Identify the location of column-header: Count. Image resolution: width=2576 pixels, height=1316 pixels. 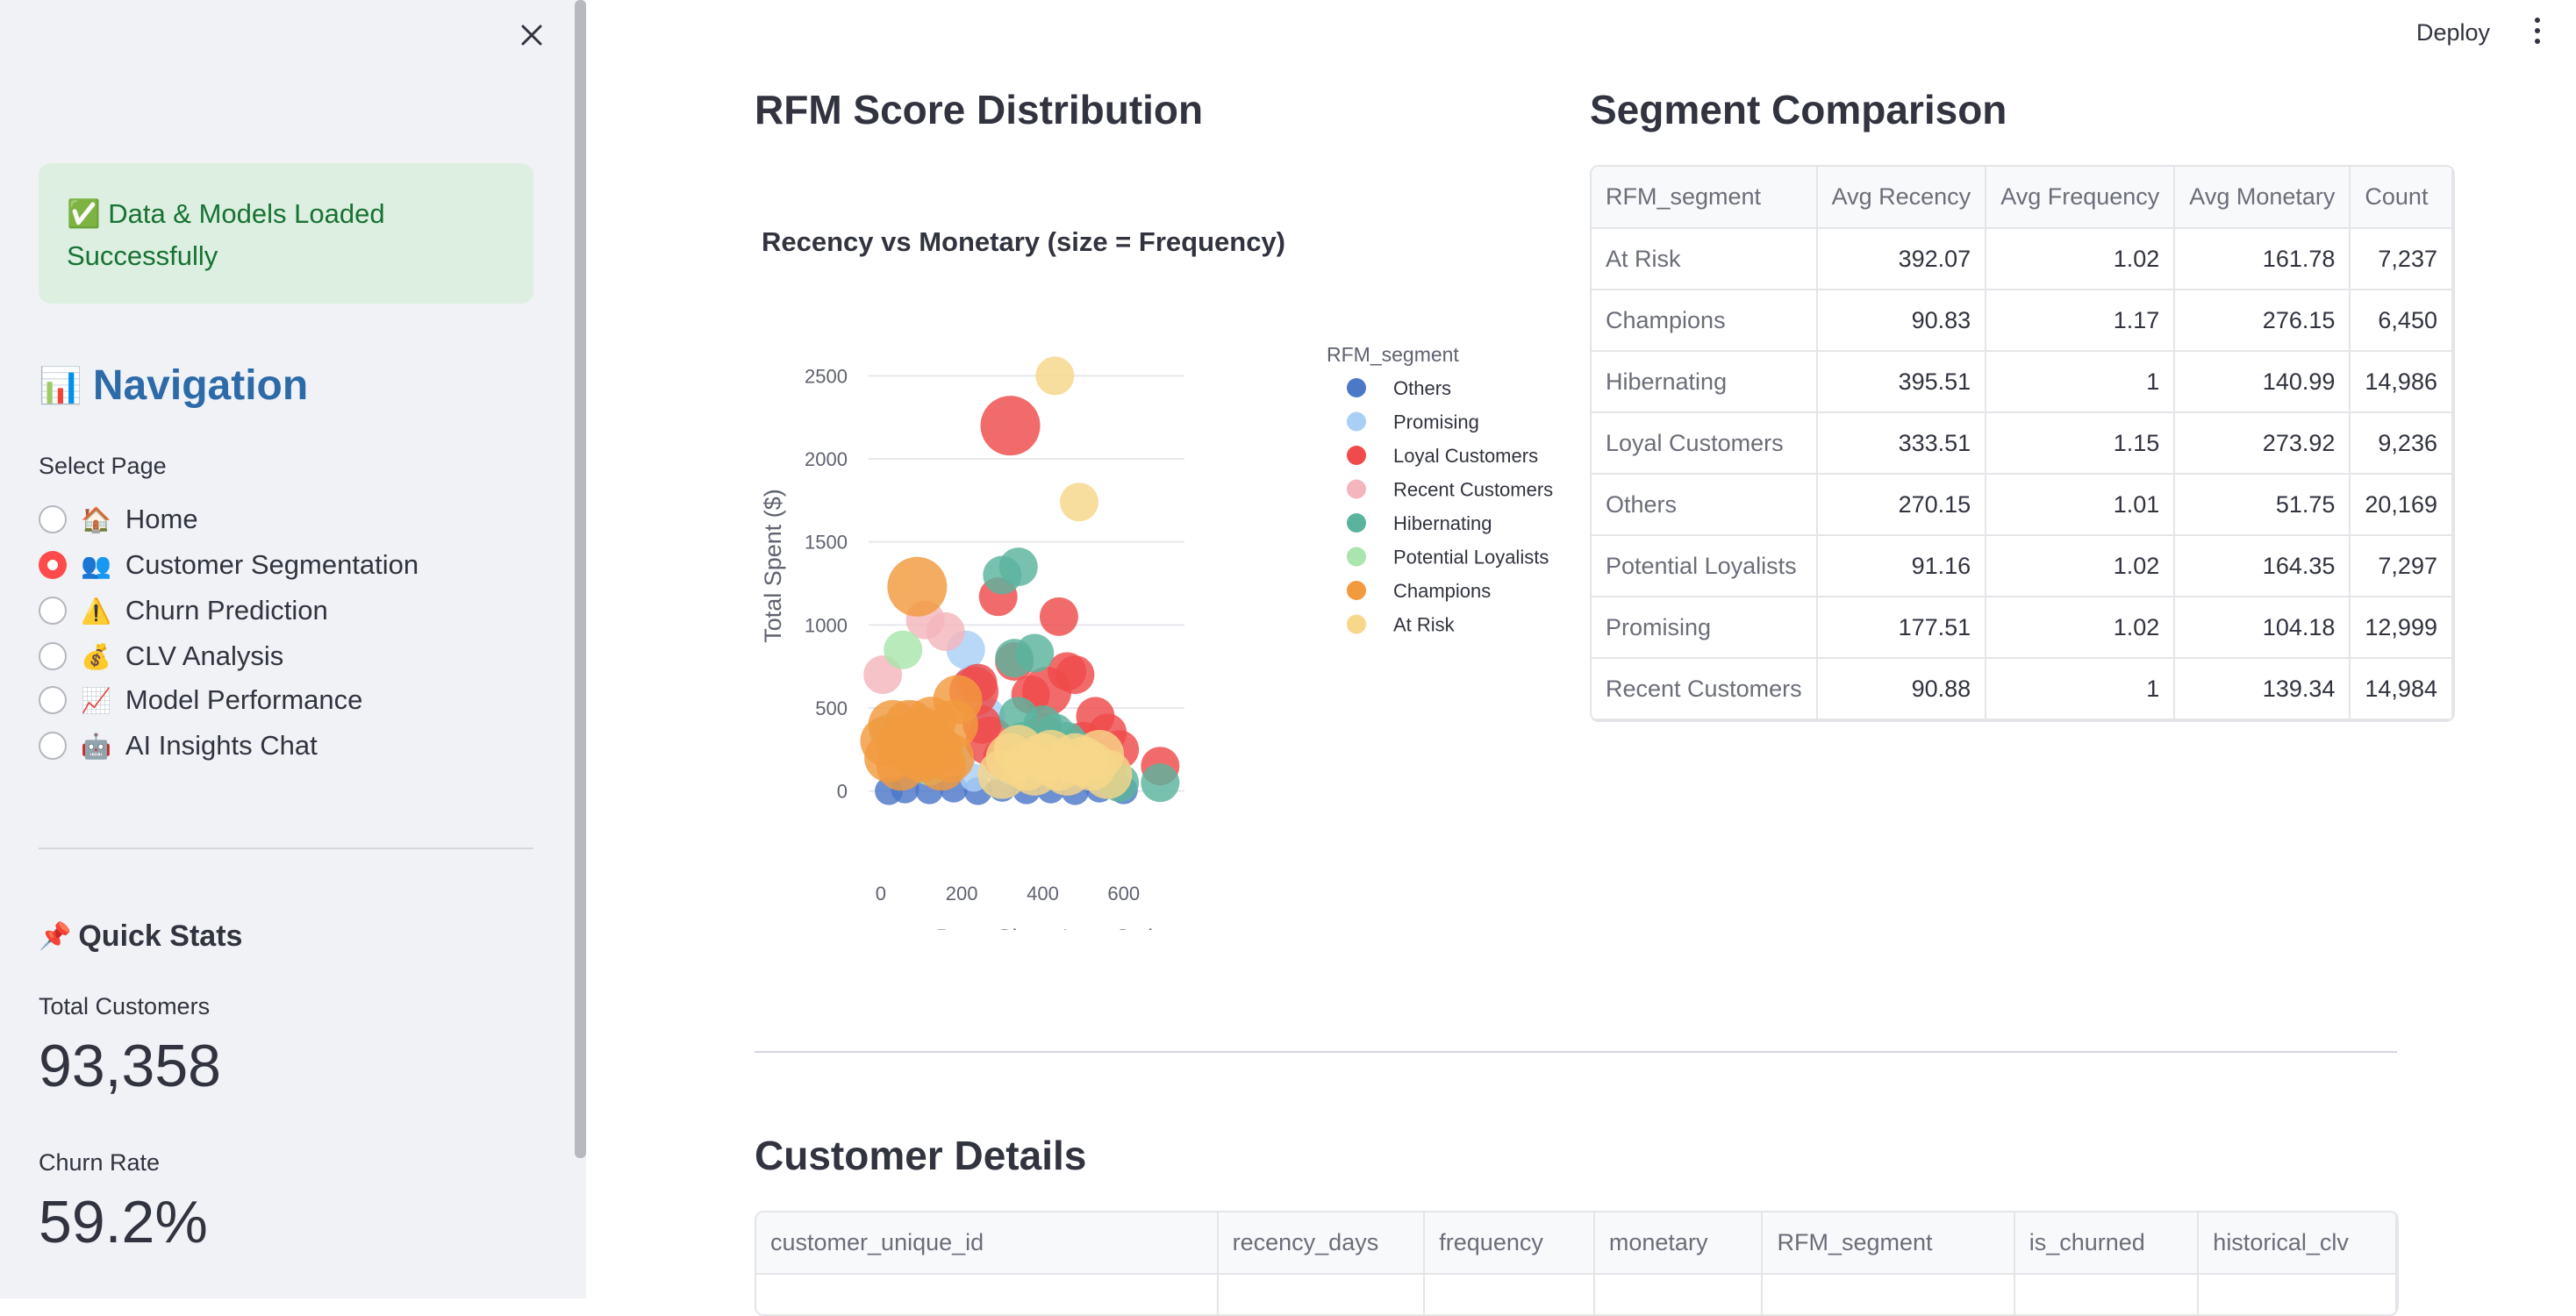
(2401, 198).